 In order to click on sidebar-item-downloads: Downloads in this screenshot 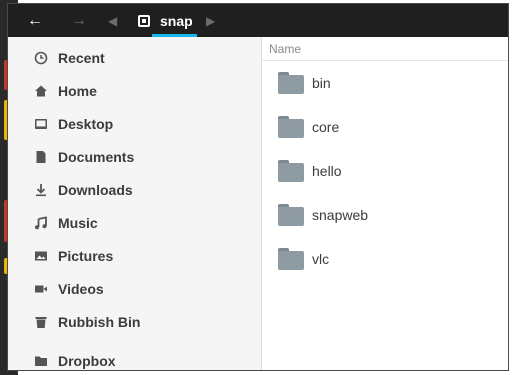, I will do `click(135, 190)`.